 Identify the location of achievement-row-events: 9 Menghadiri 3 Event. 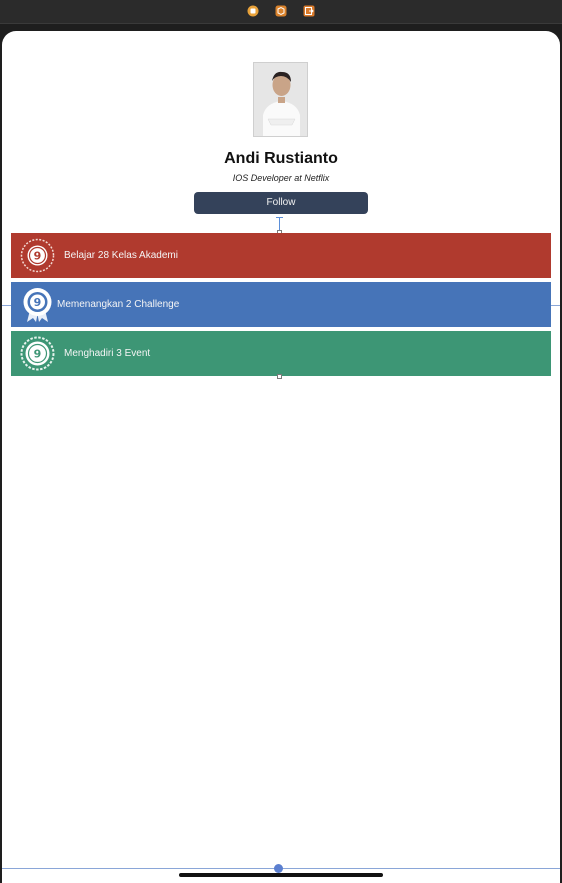
(281, 353).